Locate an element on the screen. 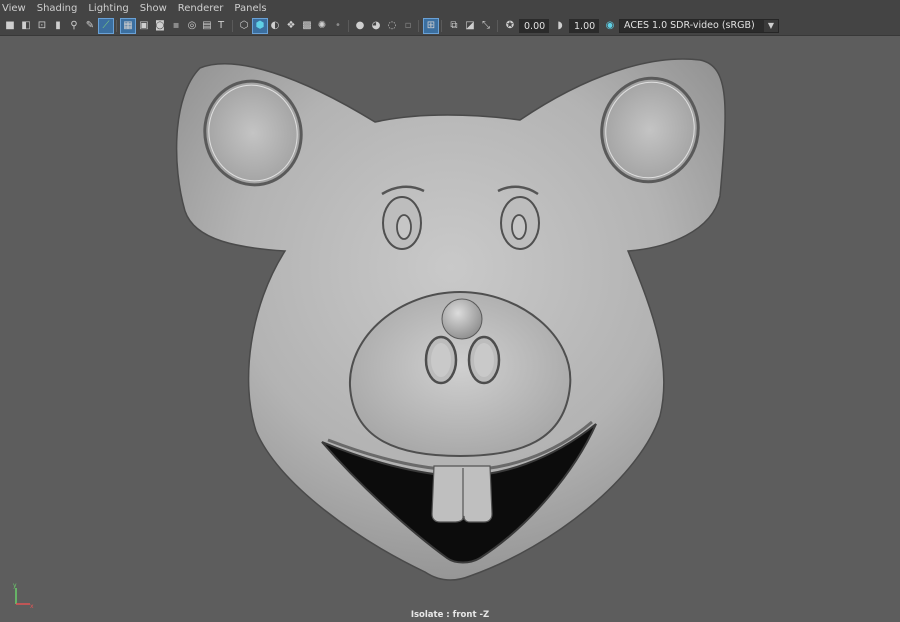 This screenshot has width=900, height=622. expand-icon: ⤡ is located at coordinates (486, 26).